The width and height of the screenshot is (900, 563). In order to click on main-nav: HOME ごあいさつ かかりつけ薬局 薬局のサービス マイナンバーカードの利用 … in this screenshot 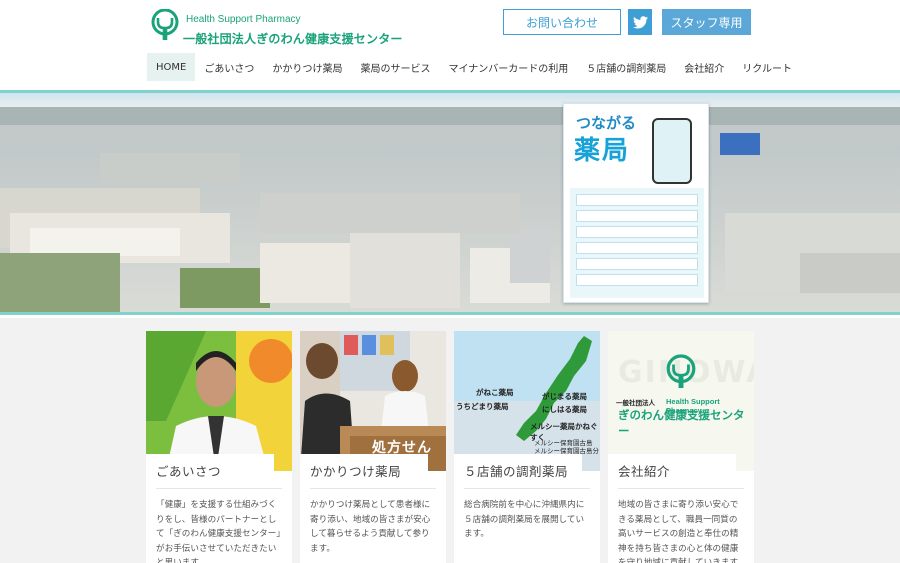, I will do `click(474, 67)`.